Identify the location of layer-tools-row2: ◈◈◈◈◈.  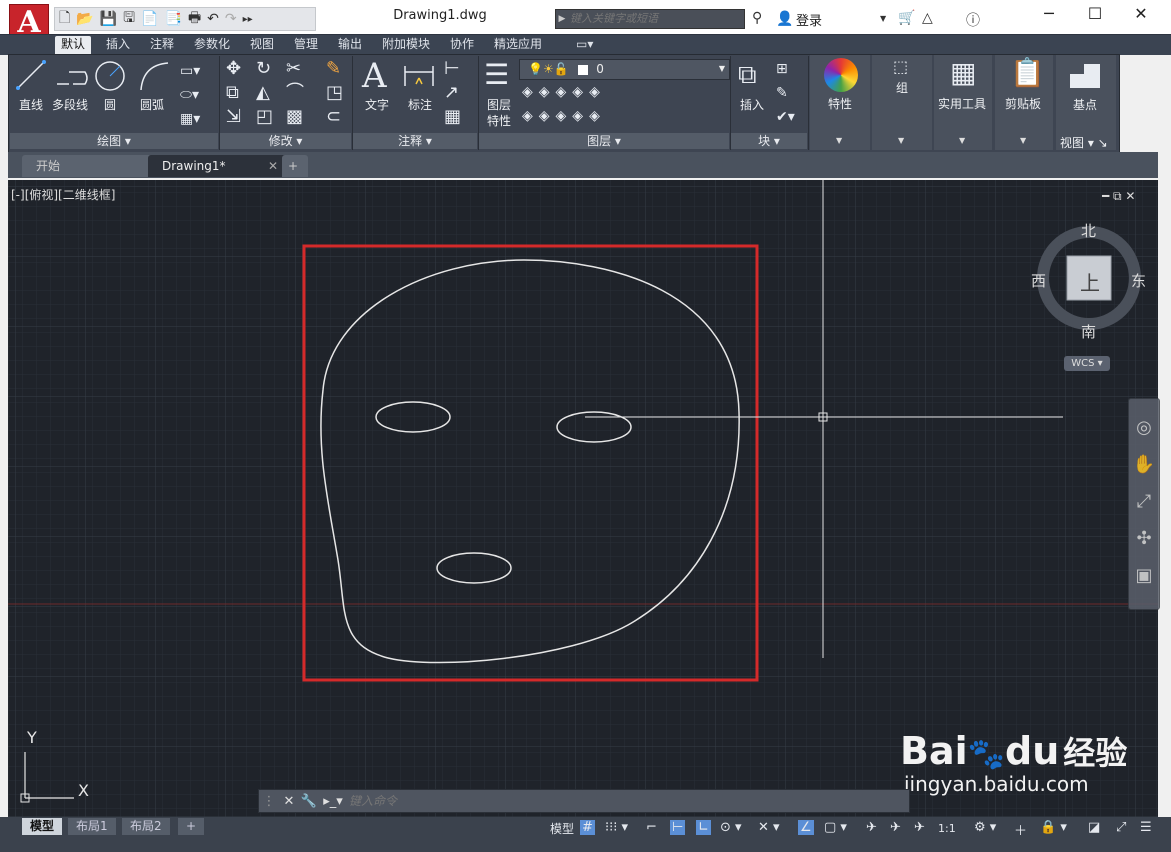
(582, 116).